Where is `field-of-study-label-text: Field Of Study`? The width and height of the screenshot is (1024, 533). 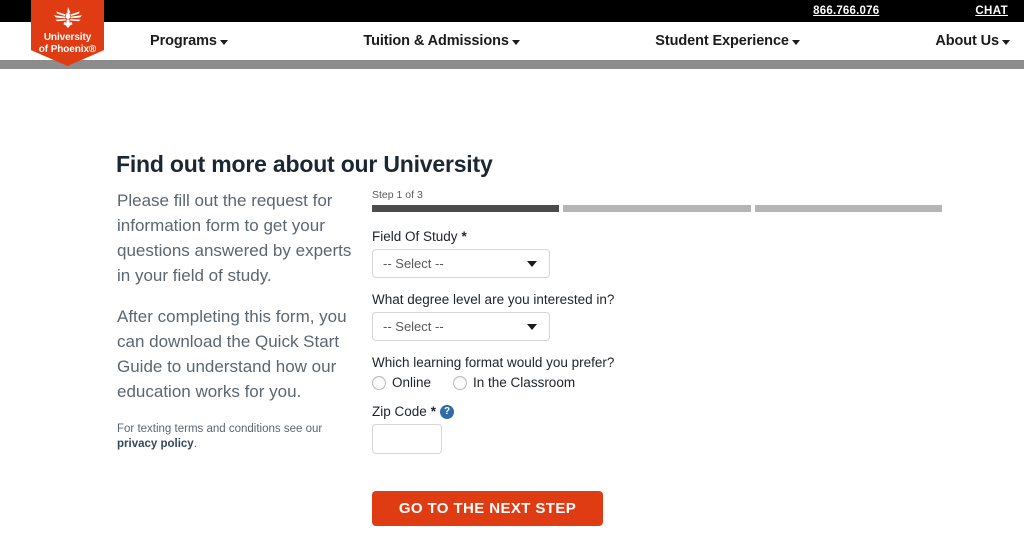
field-of-study-label-text: Field Of Study is located at coordinates (415, 236).